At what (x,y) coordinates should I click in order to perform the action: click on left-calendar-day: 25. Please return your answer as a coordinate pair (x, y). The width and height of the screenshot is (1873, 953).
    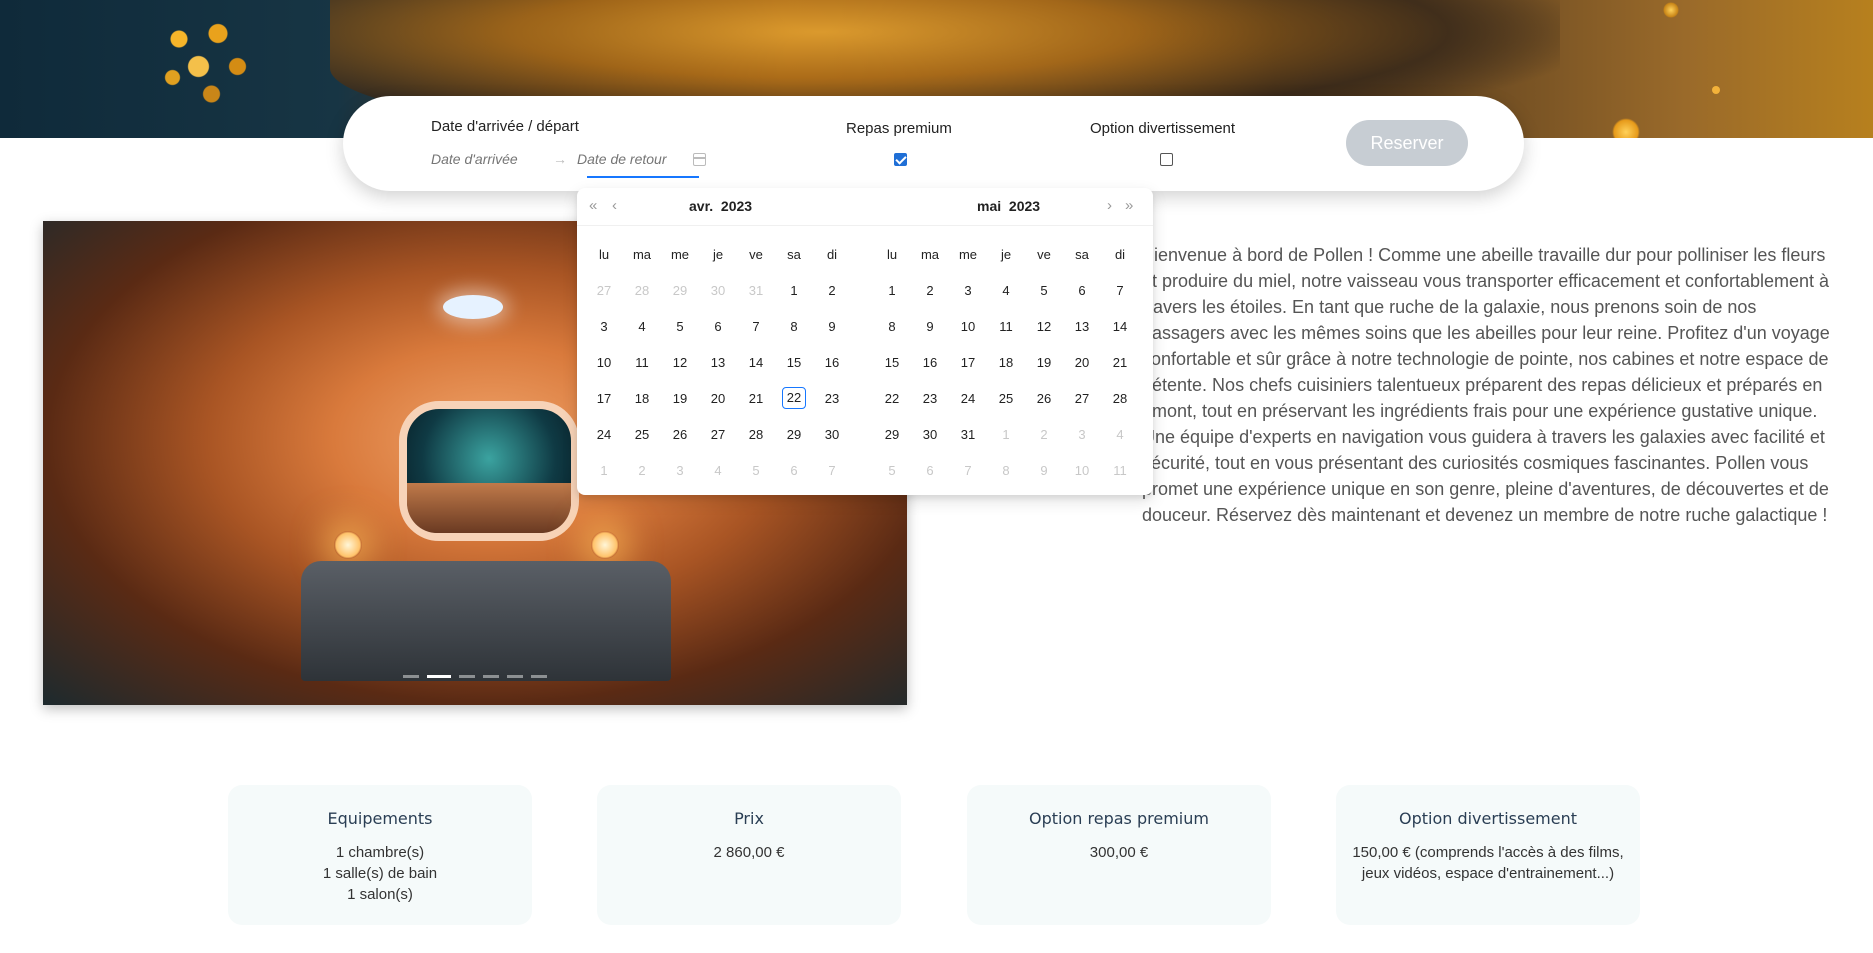
    Looking at the image, I should click on (642, 434).